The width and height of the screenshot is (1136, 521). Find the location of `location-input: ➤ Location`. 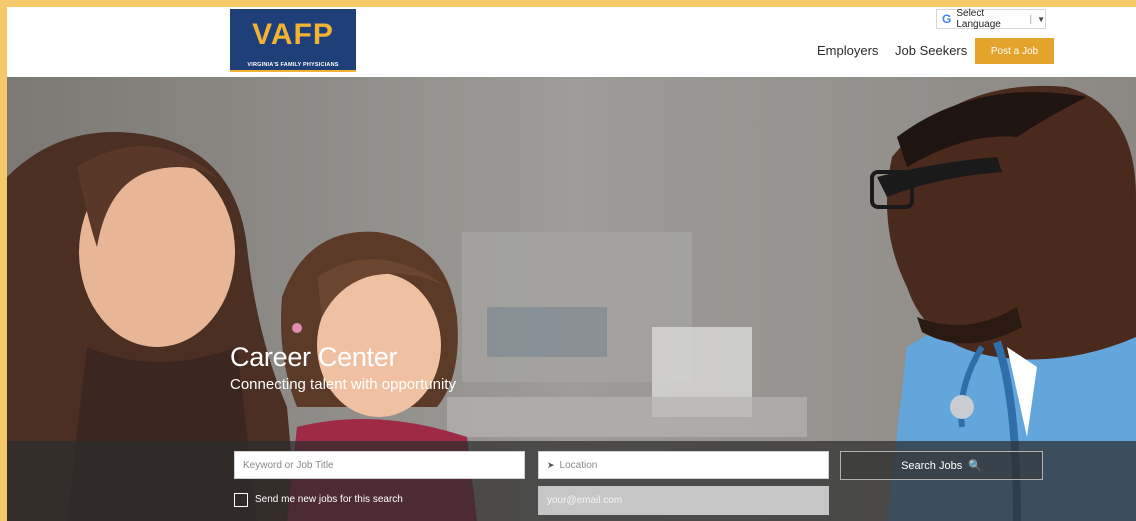

location-input: ➤ Location is located at coordinates (683, 465).